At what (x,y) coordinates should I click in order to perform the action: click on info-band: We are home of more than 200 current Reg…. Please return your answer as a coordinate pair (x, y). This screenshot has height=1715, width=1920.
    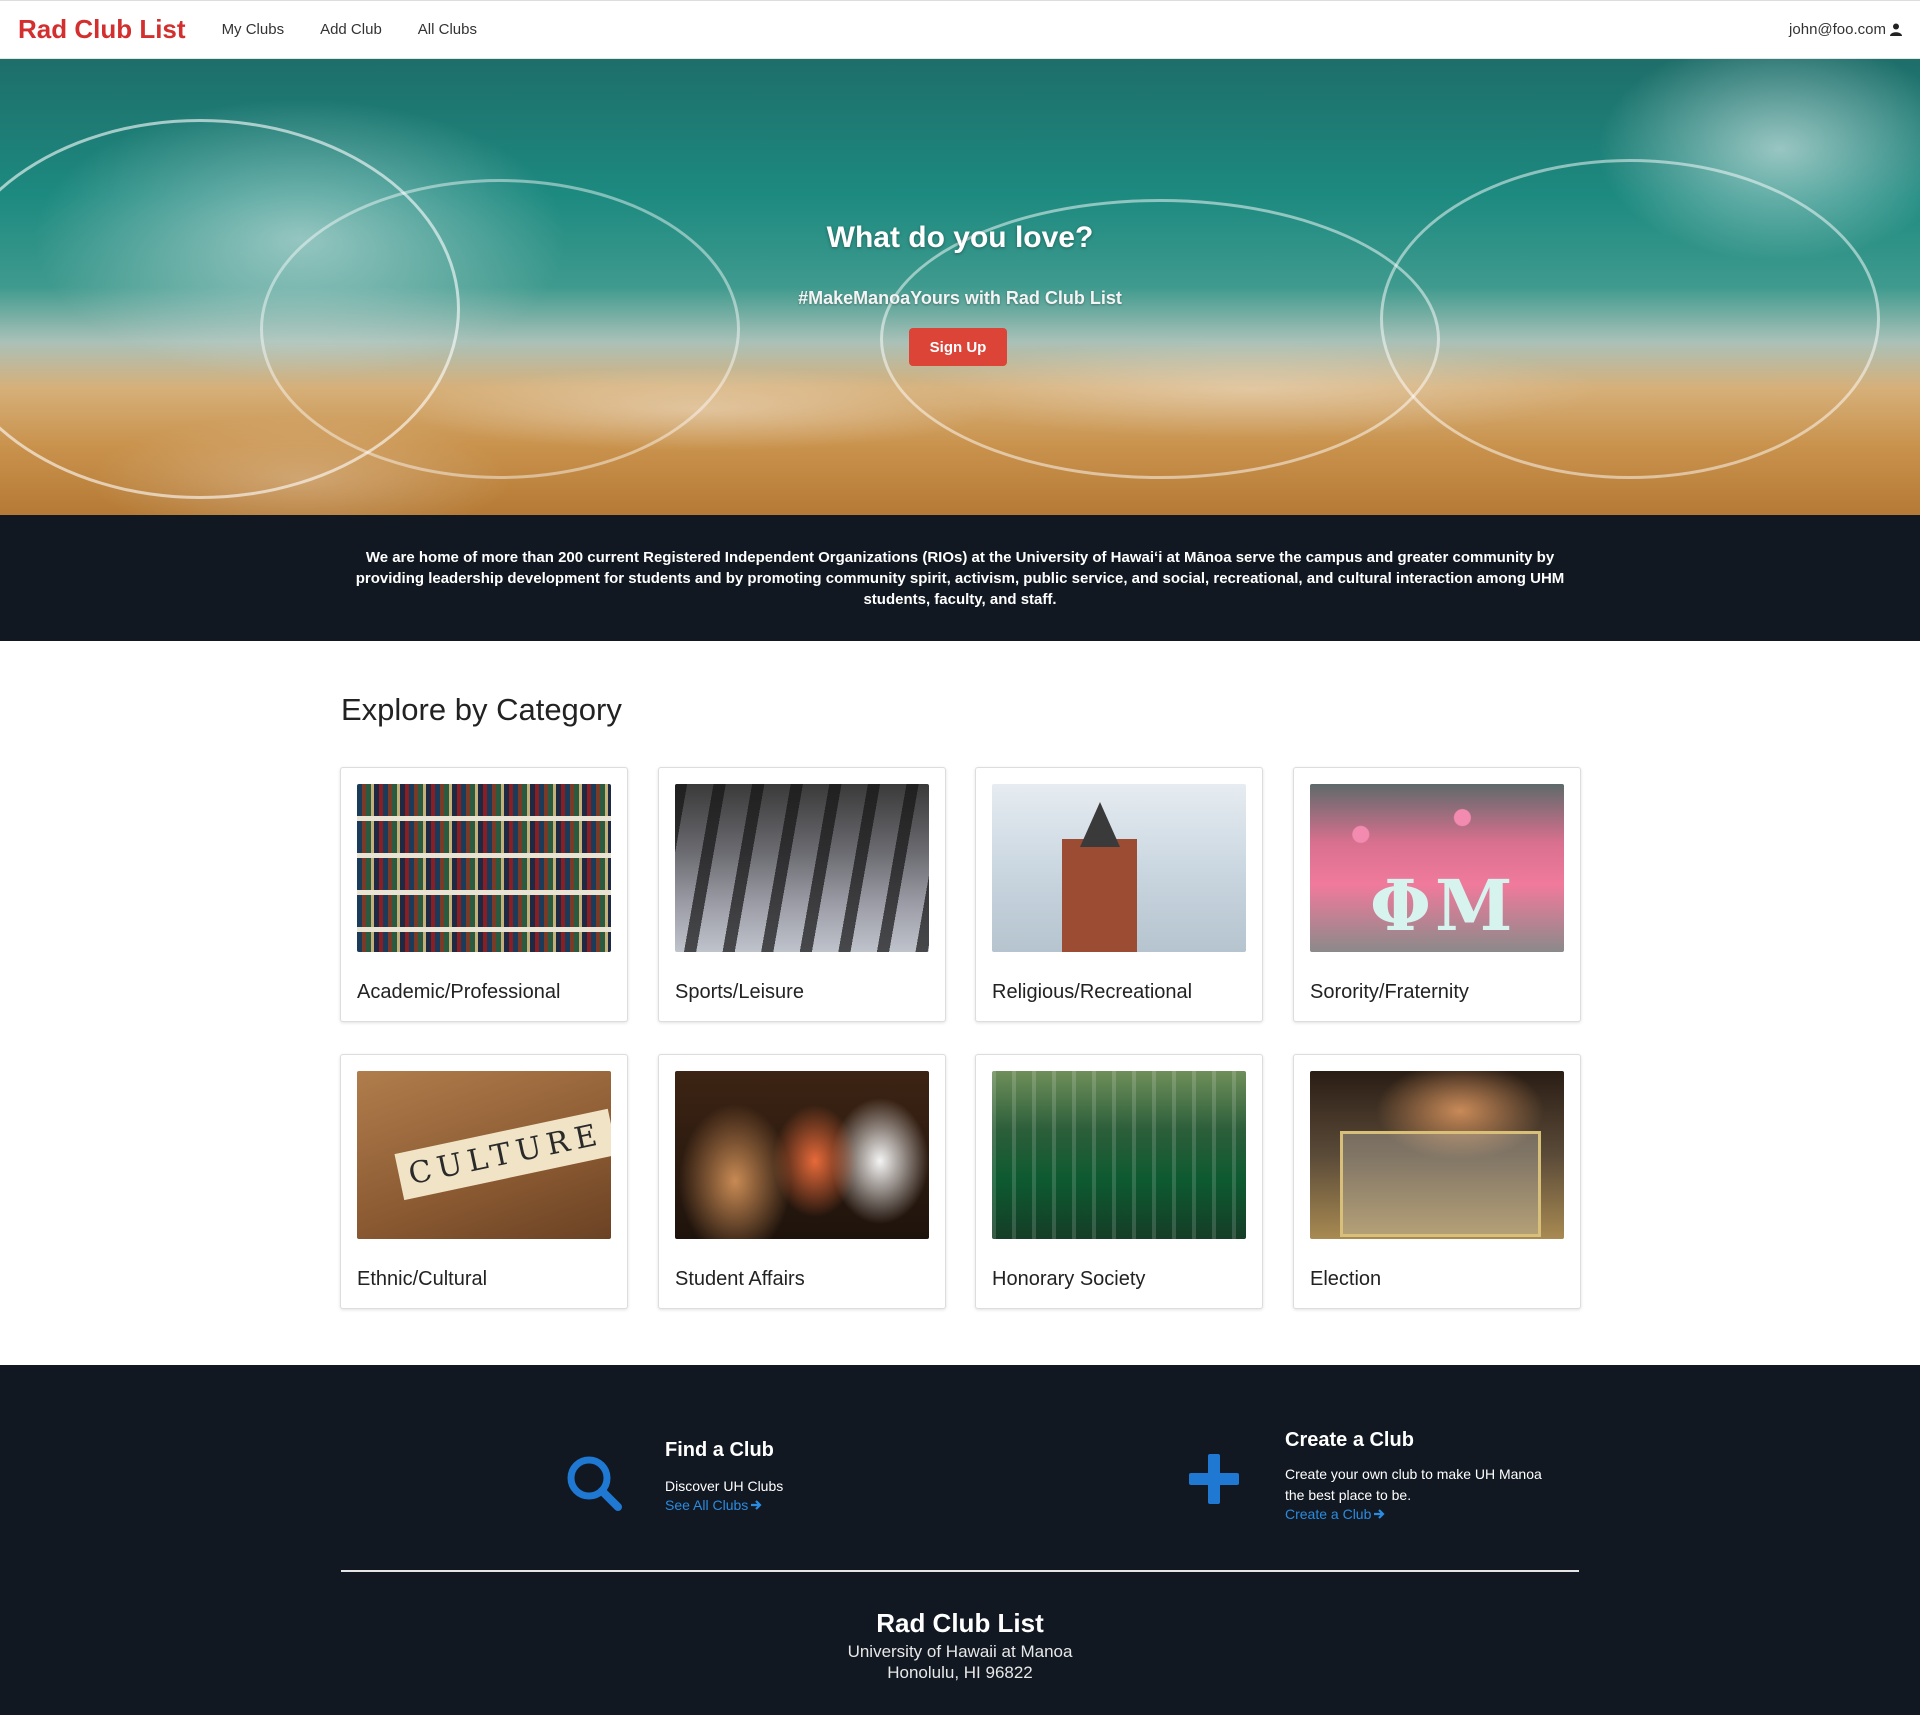
    Looking at the image, I should click on (960, 578).